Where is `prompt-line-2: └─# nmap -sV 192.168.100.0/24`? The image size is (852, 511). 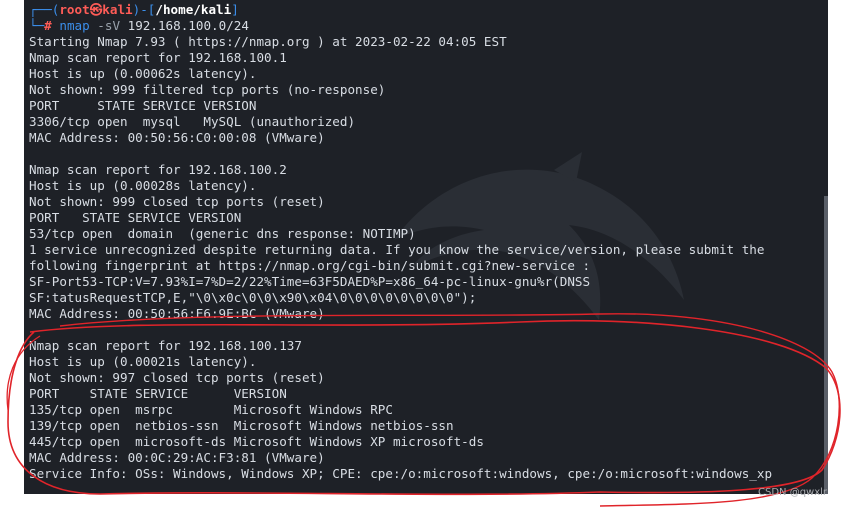 prompt-line-2: └─# nmap -sV 192.168.100.0/24 is located at coordinates (139, 26).